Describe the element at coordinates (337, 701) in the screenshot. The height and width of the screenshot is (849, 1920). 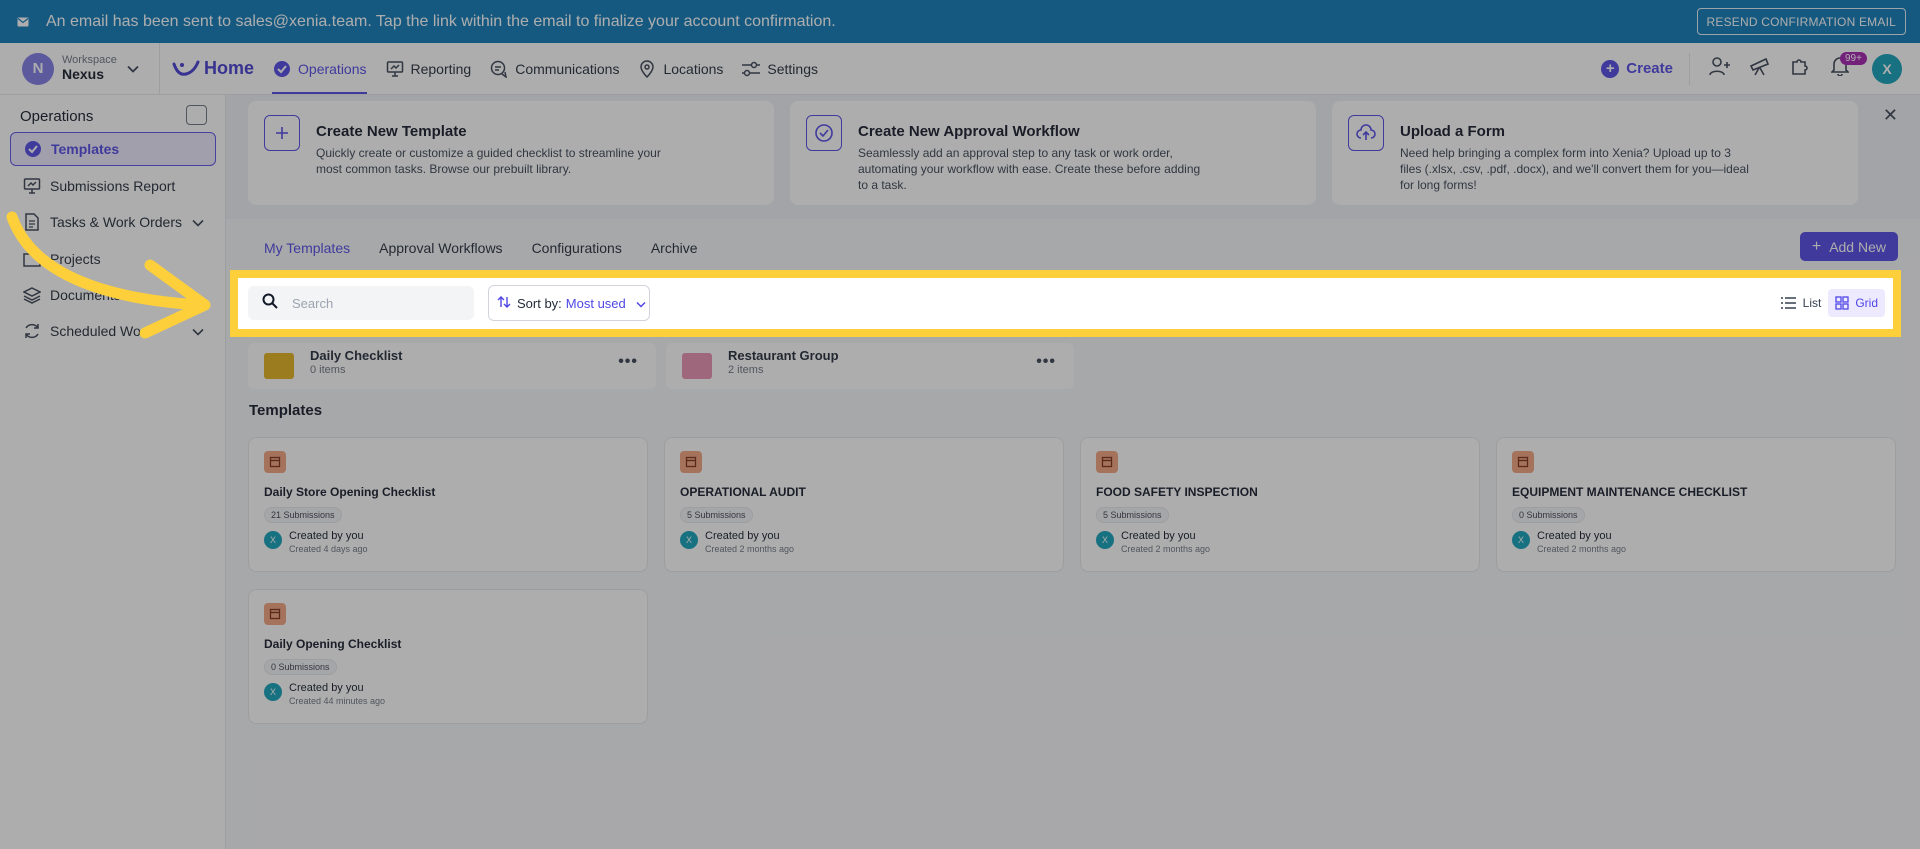
I see `created-at: Created 44 minutes ago` at that location.